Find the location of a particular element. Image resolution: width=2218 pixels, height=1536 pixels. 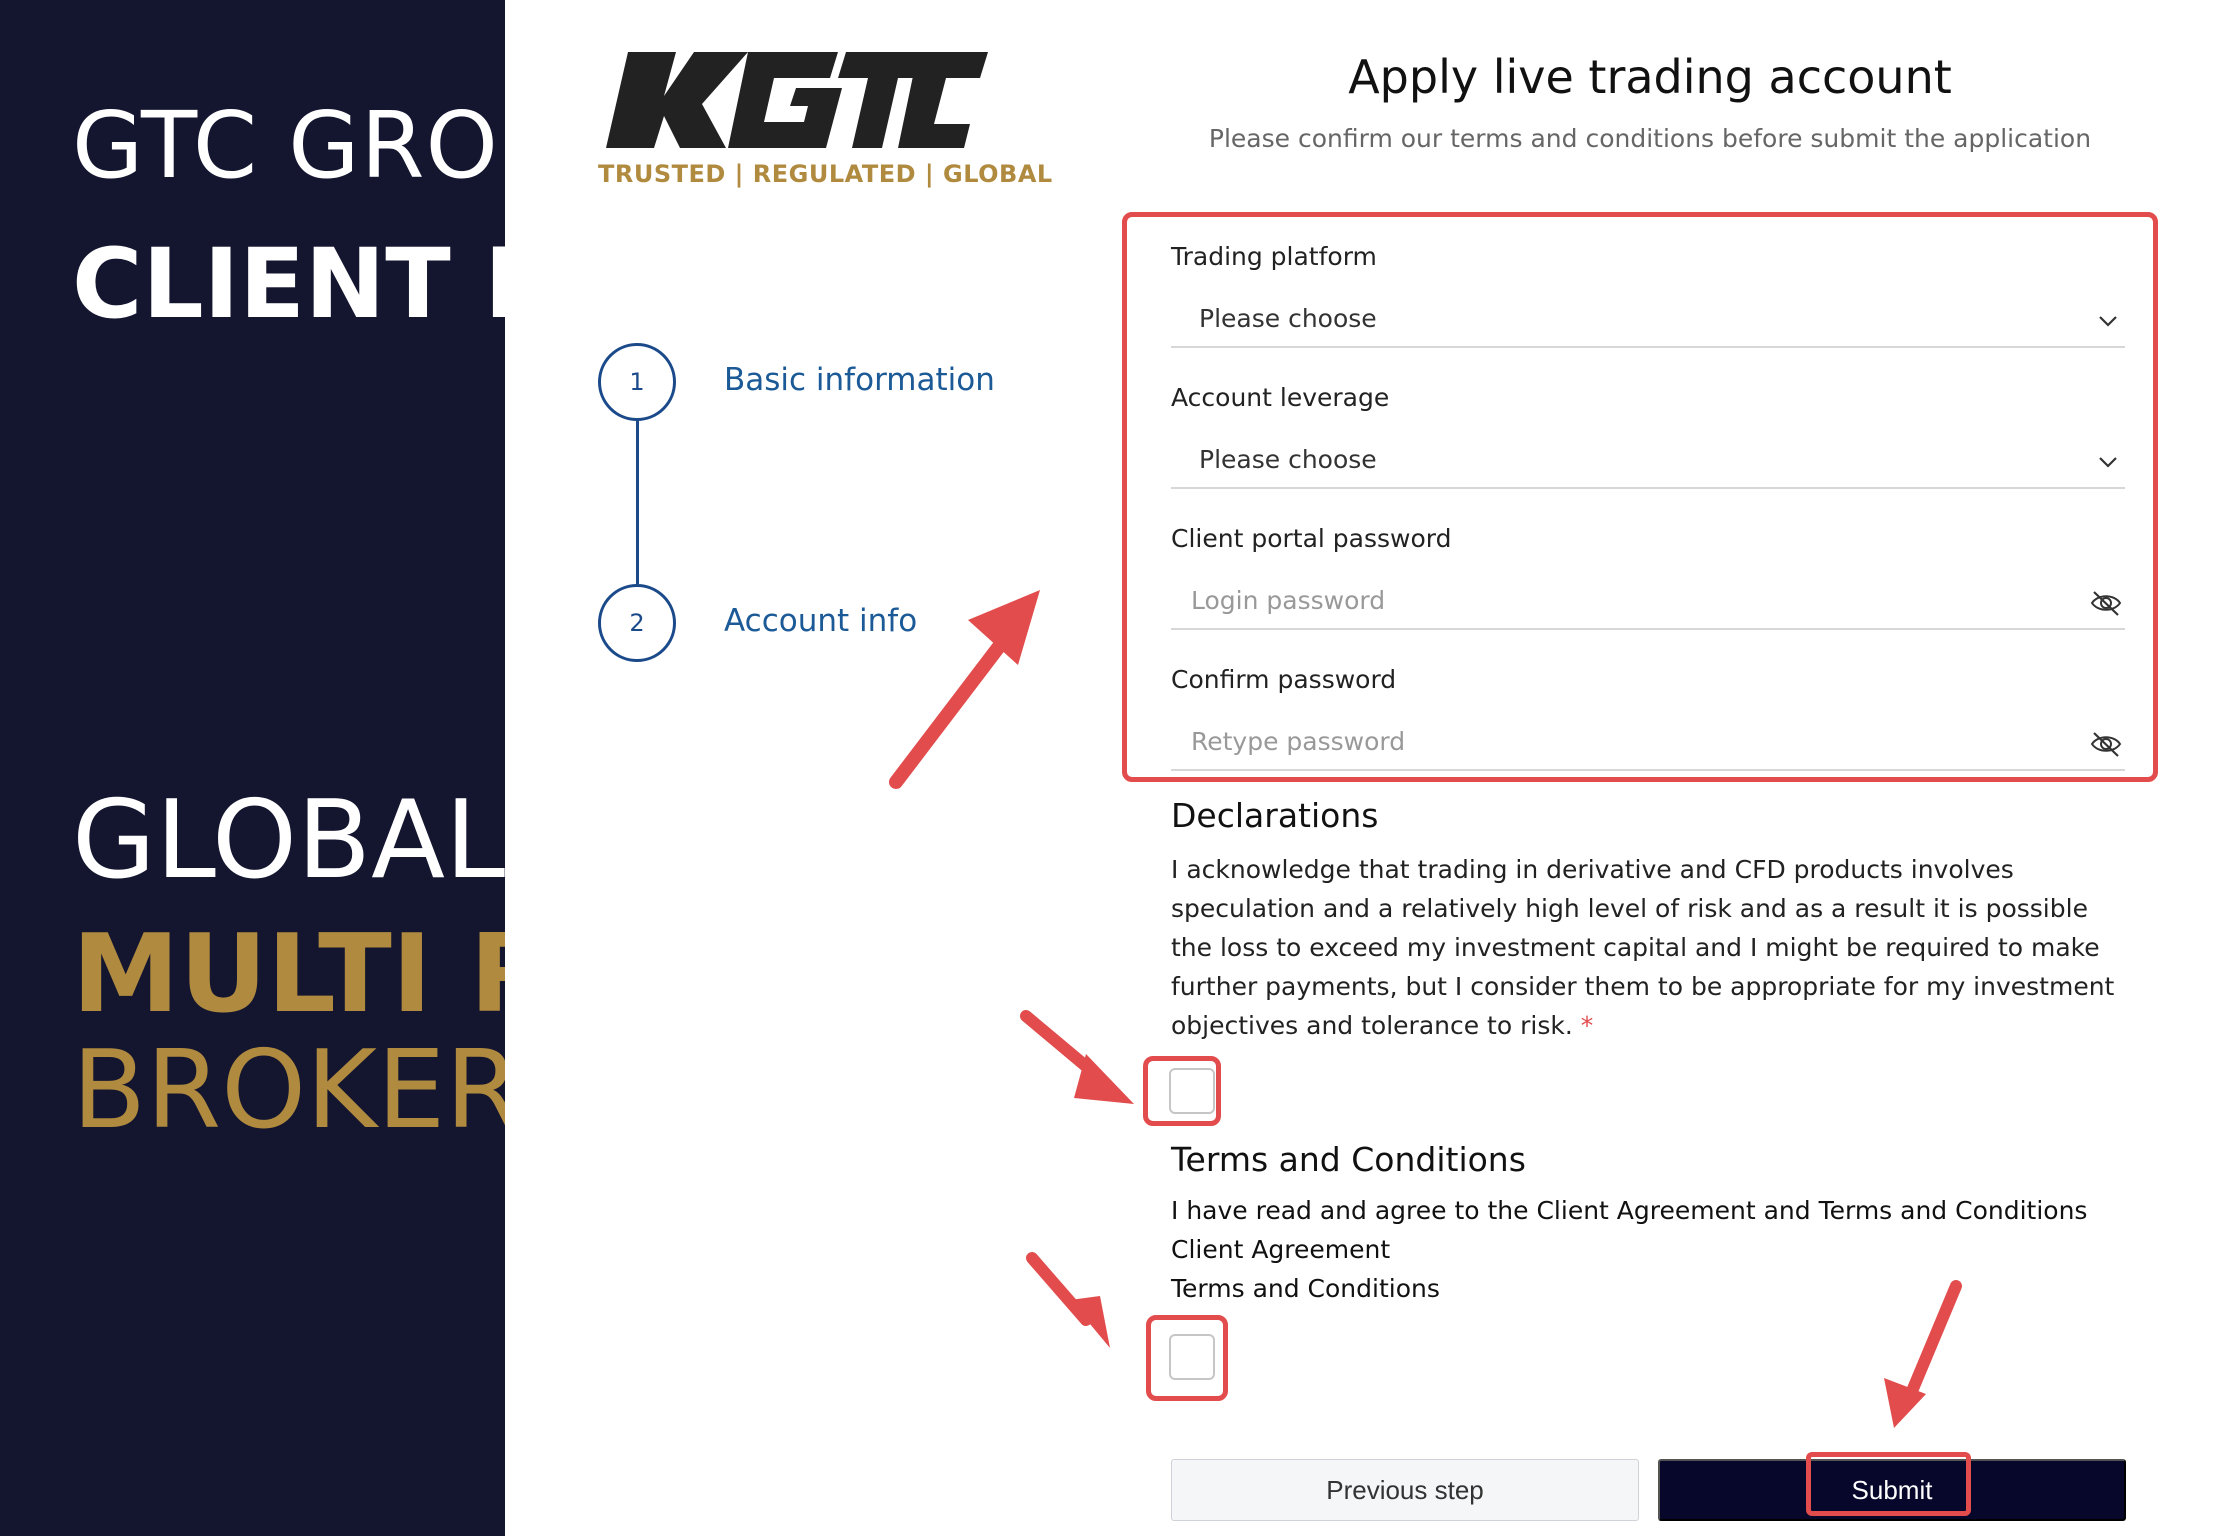

step-1-label: Basic information is located at coordinates (859, 380).